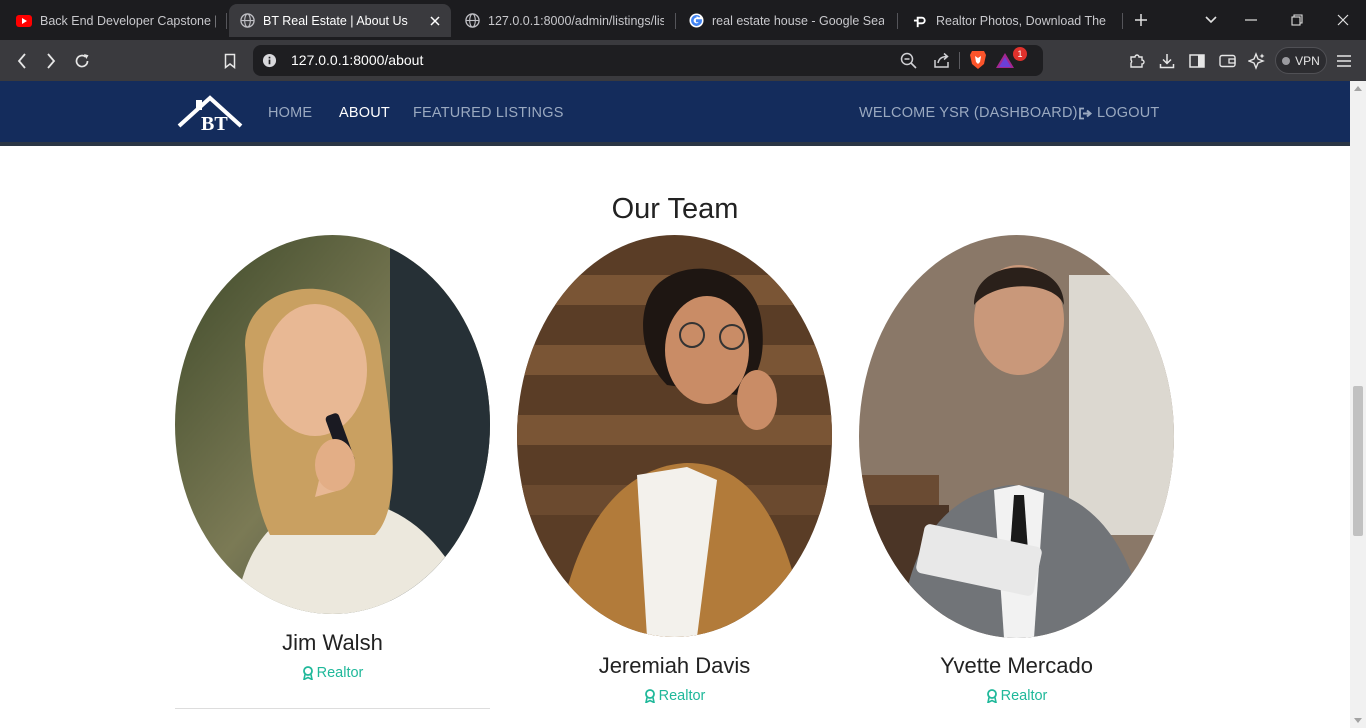 The width and height of the screenshot is (1366, 728). What do you see at coordinates (332, 642) in the screenshot?
I see `team-member-name-1: Jim Walsh` at bounding box center [332, 642].